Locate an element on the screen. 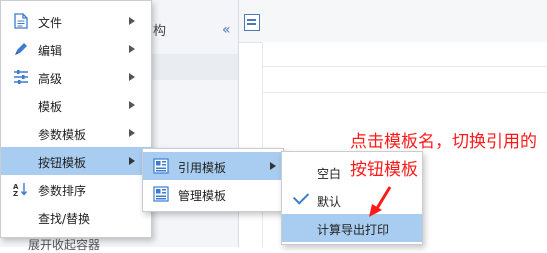 The width and height of the screenshot is (547, 253). menu-item-template: 模板 is located at coordinates (76, 105).